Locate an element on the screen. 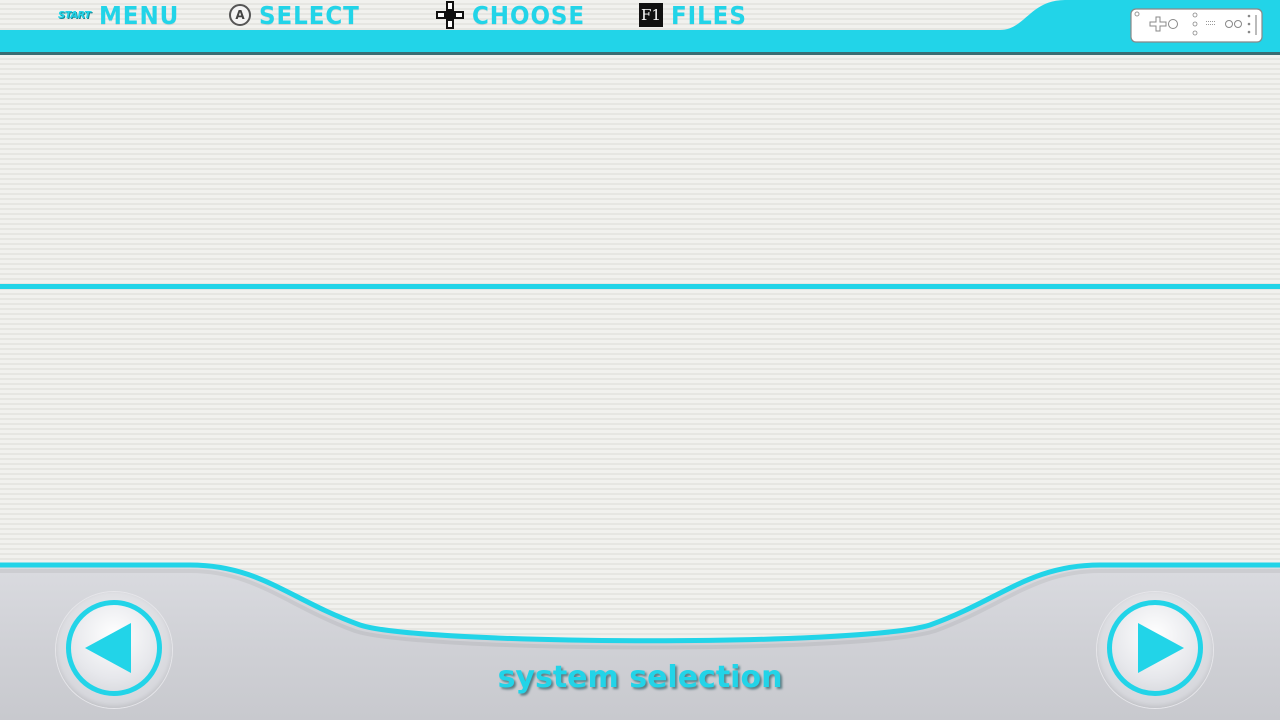 This screenshot has height=720, width=1280. system-selection-title: system selection is located at coordinates (640, 677).